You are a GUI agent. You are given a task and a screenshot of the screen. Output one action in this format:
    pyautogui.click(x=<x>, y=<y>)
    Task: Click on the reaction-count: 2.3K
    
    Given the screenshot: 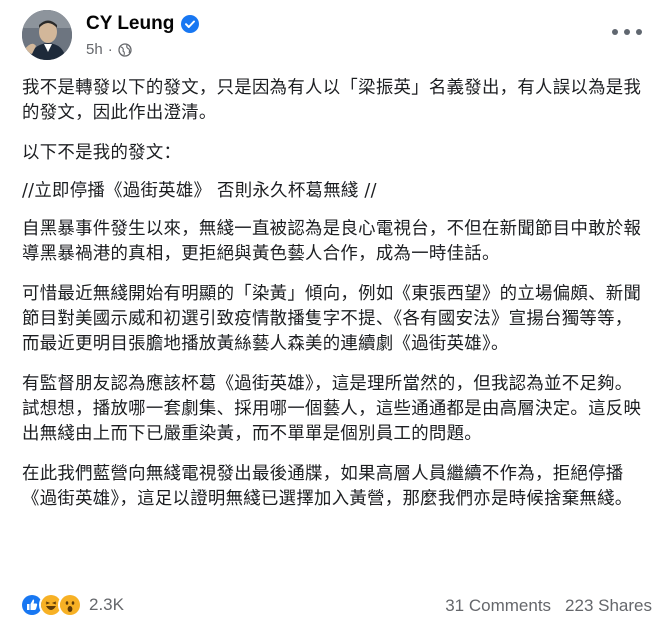 What is the action you would take?
    pyautogui.click(x=106, y=605)
    